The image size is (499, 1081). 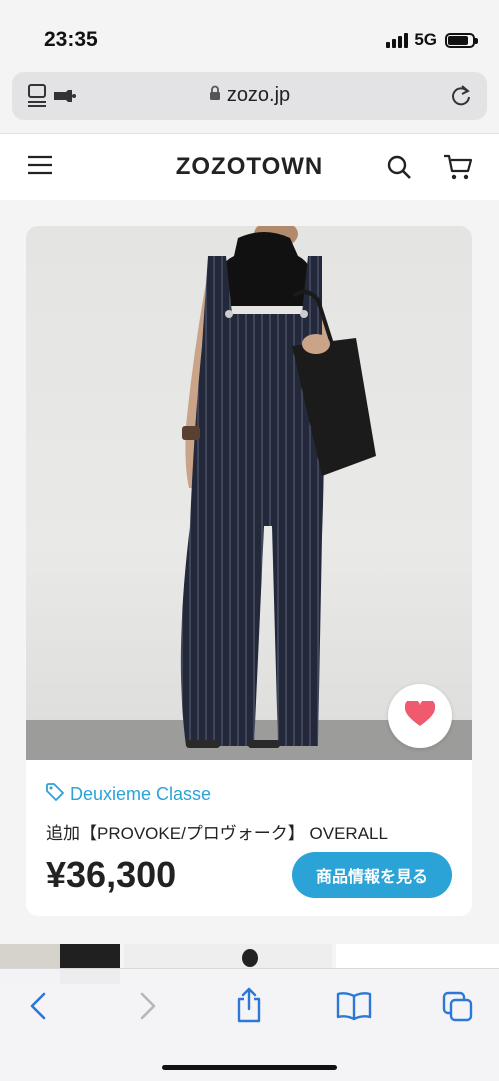 What do you see at coordinates (458, 1009) in the screenshot?
I see `tabs-icon` at bounding box center [458, 1009].